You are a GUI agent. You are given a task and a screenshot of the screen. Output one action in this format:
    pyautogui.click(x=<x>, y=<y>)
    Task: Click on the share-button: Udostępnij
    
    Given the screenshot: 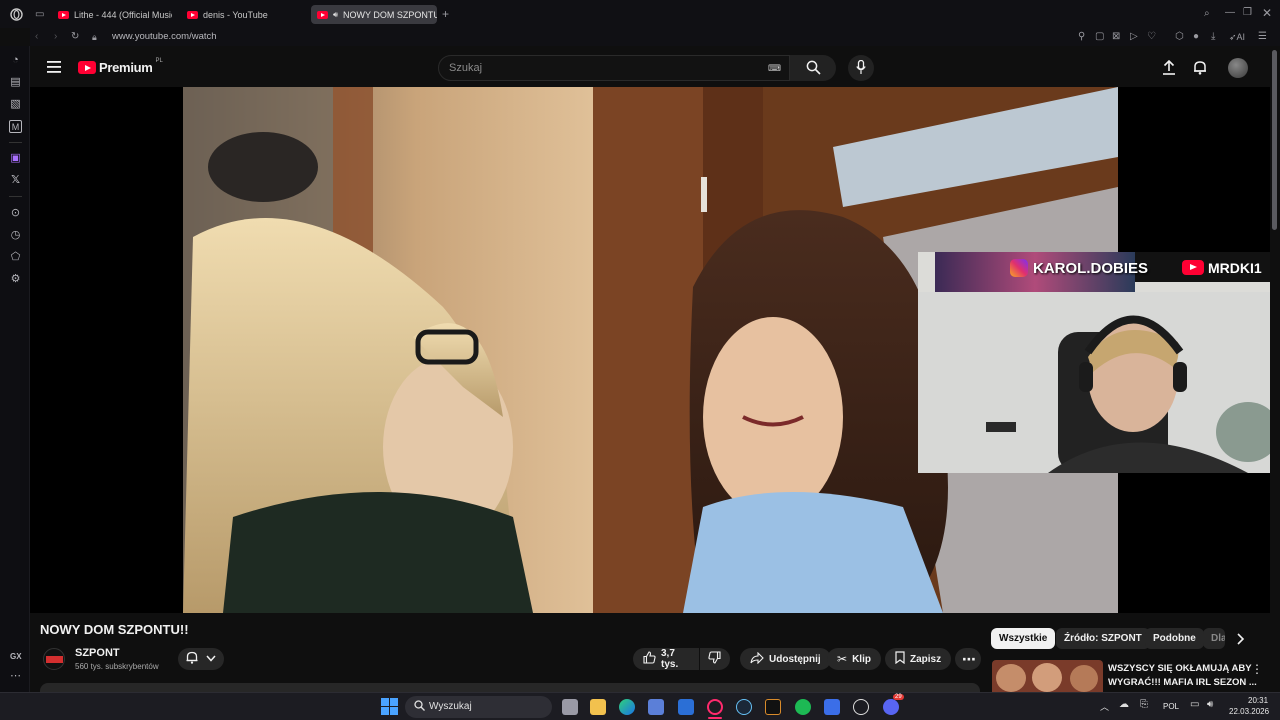 What is the action you would take?
    pyautogui.click(x=785, y=659)
    